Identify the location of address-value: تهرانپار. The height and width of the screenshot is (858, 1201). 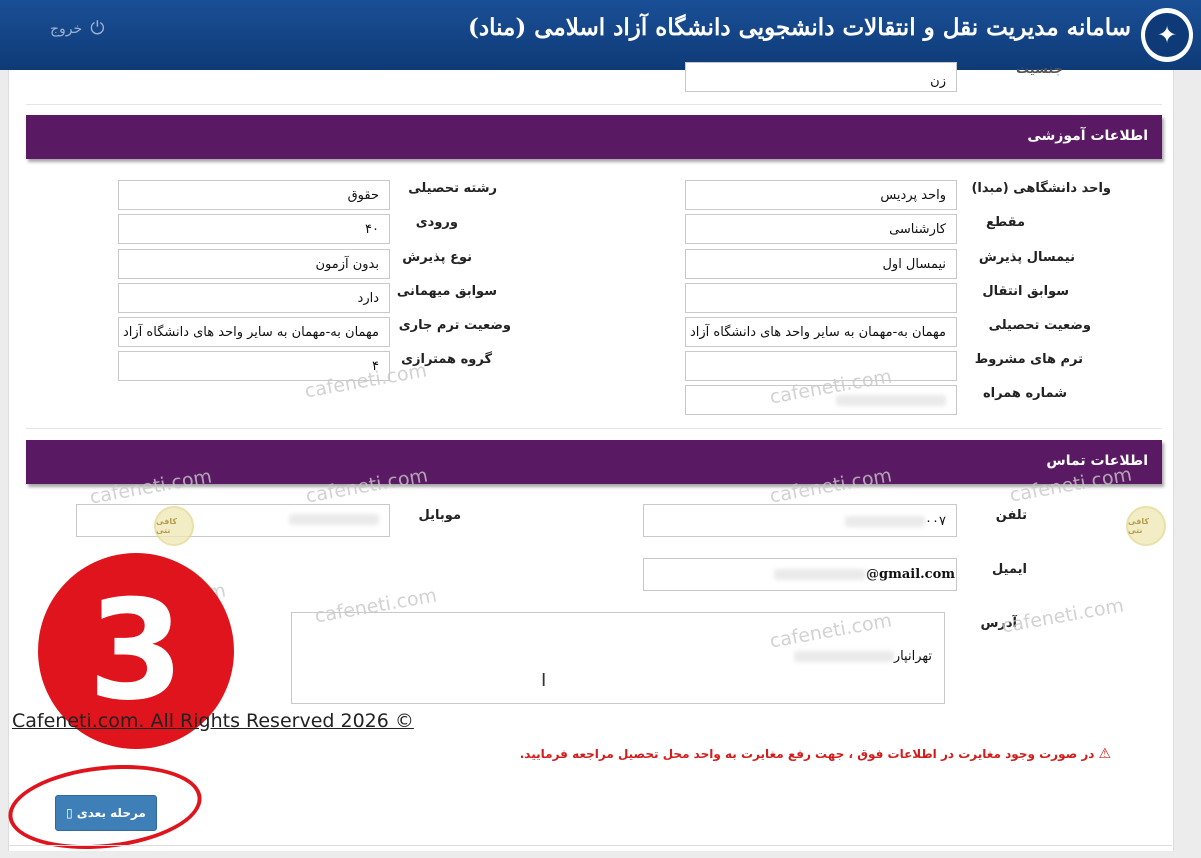
(912, 656).